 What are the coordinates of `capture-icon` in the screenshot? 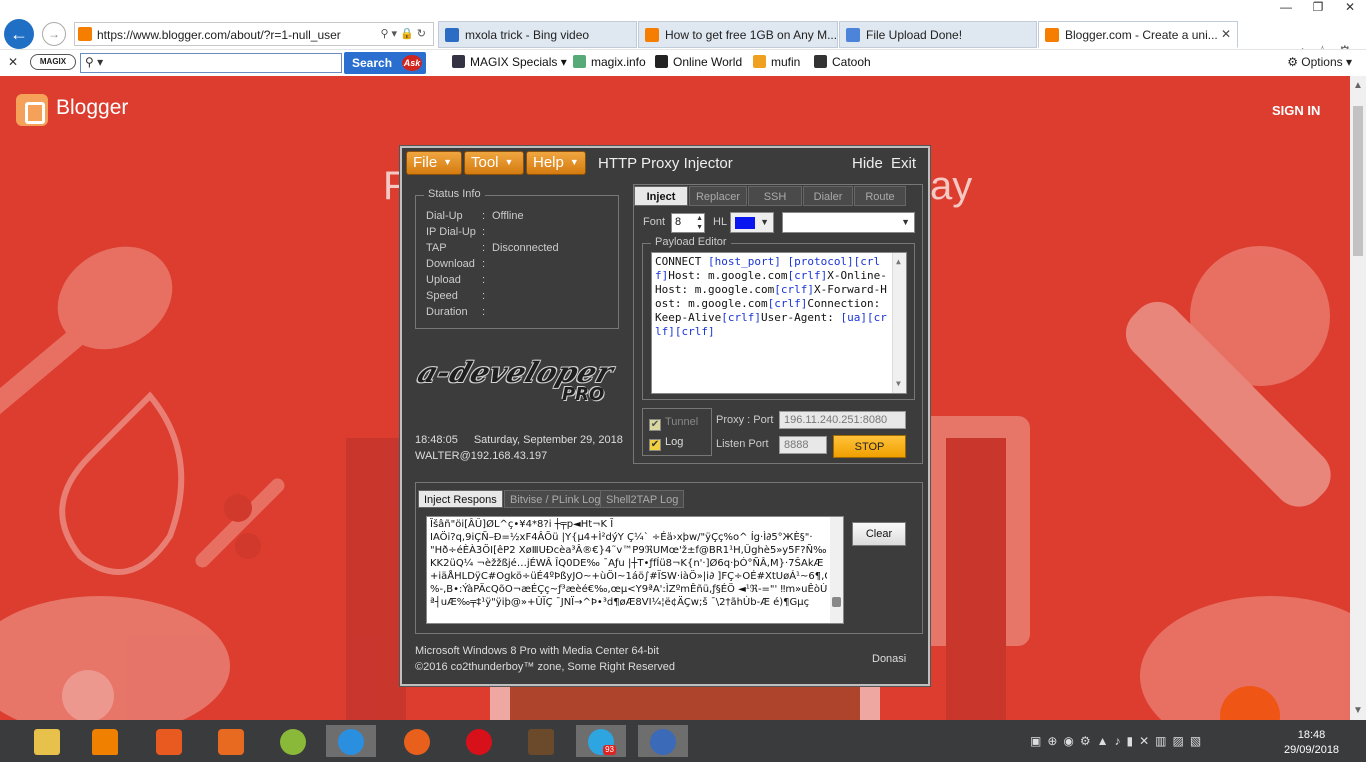 It's located at (231, 741).